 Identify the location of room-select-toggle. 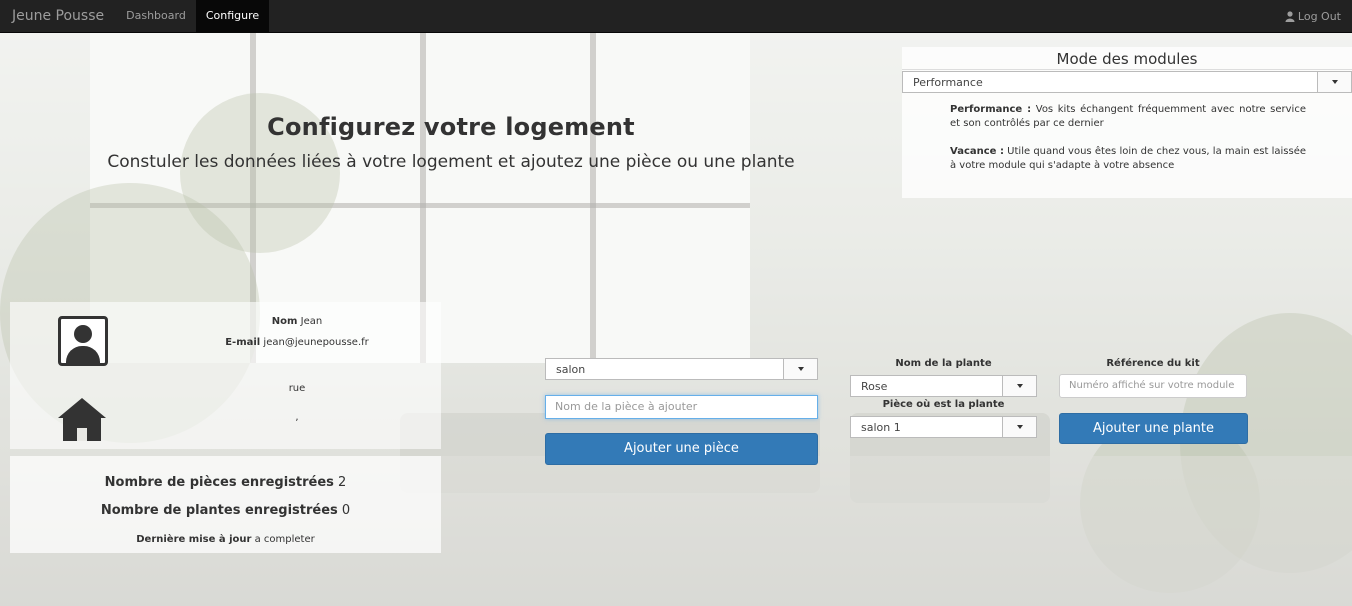
(800, 369).